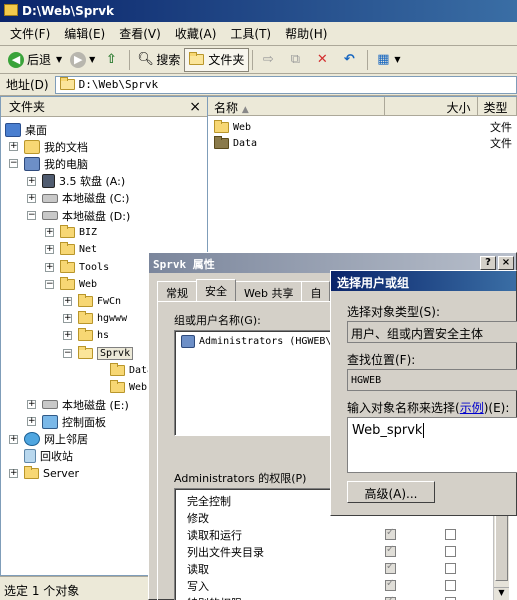  What do you see at coordinates (177, 291) in the screenshot?
I see `tab-general: 常规` at bounding box center [177, 291].